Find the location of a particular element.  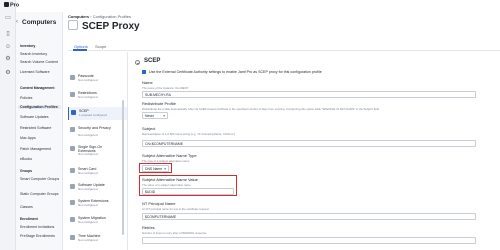

payload-item-smart-card: Smart Card Not configured is located at coordinates (97, 171).